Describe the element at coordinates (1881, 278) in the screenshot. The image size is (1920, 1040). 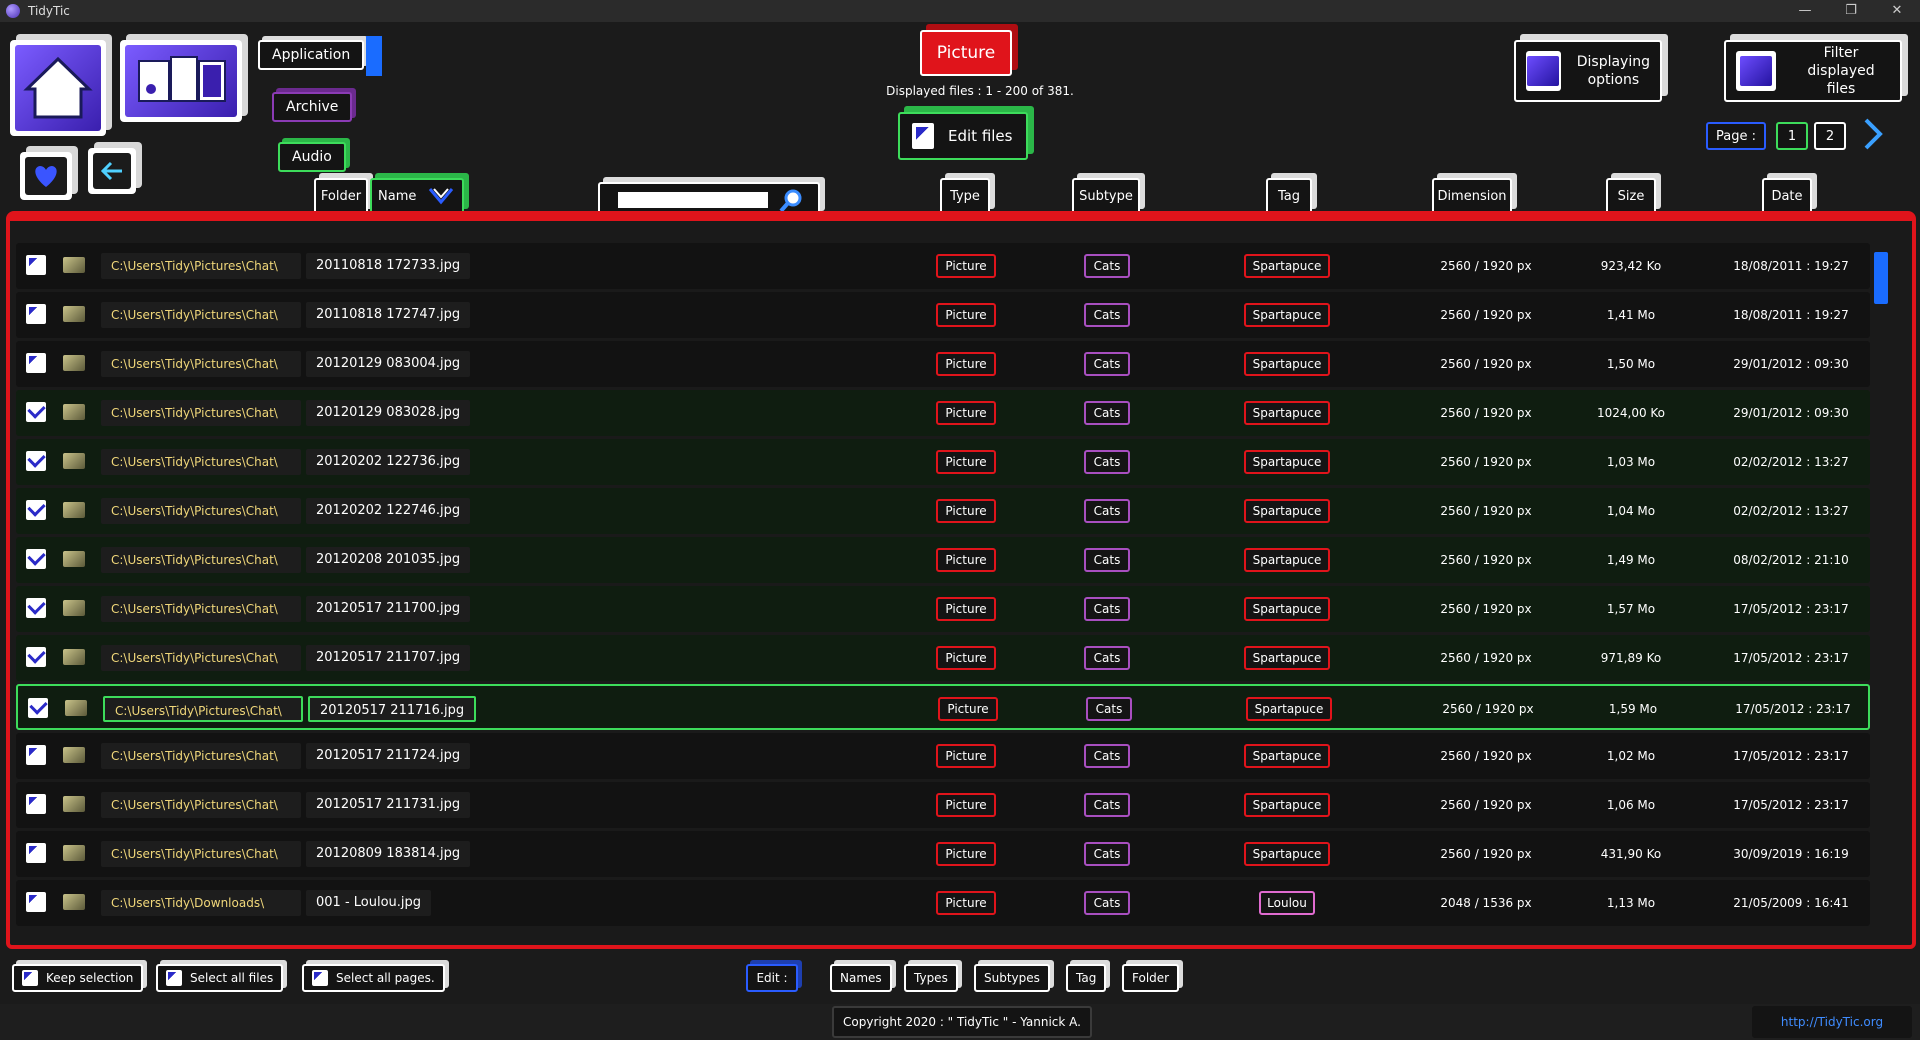
I see `scrollbar-thumb` at that location.